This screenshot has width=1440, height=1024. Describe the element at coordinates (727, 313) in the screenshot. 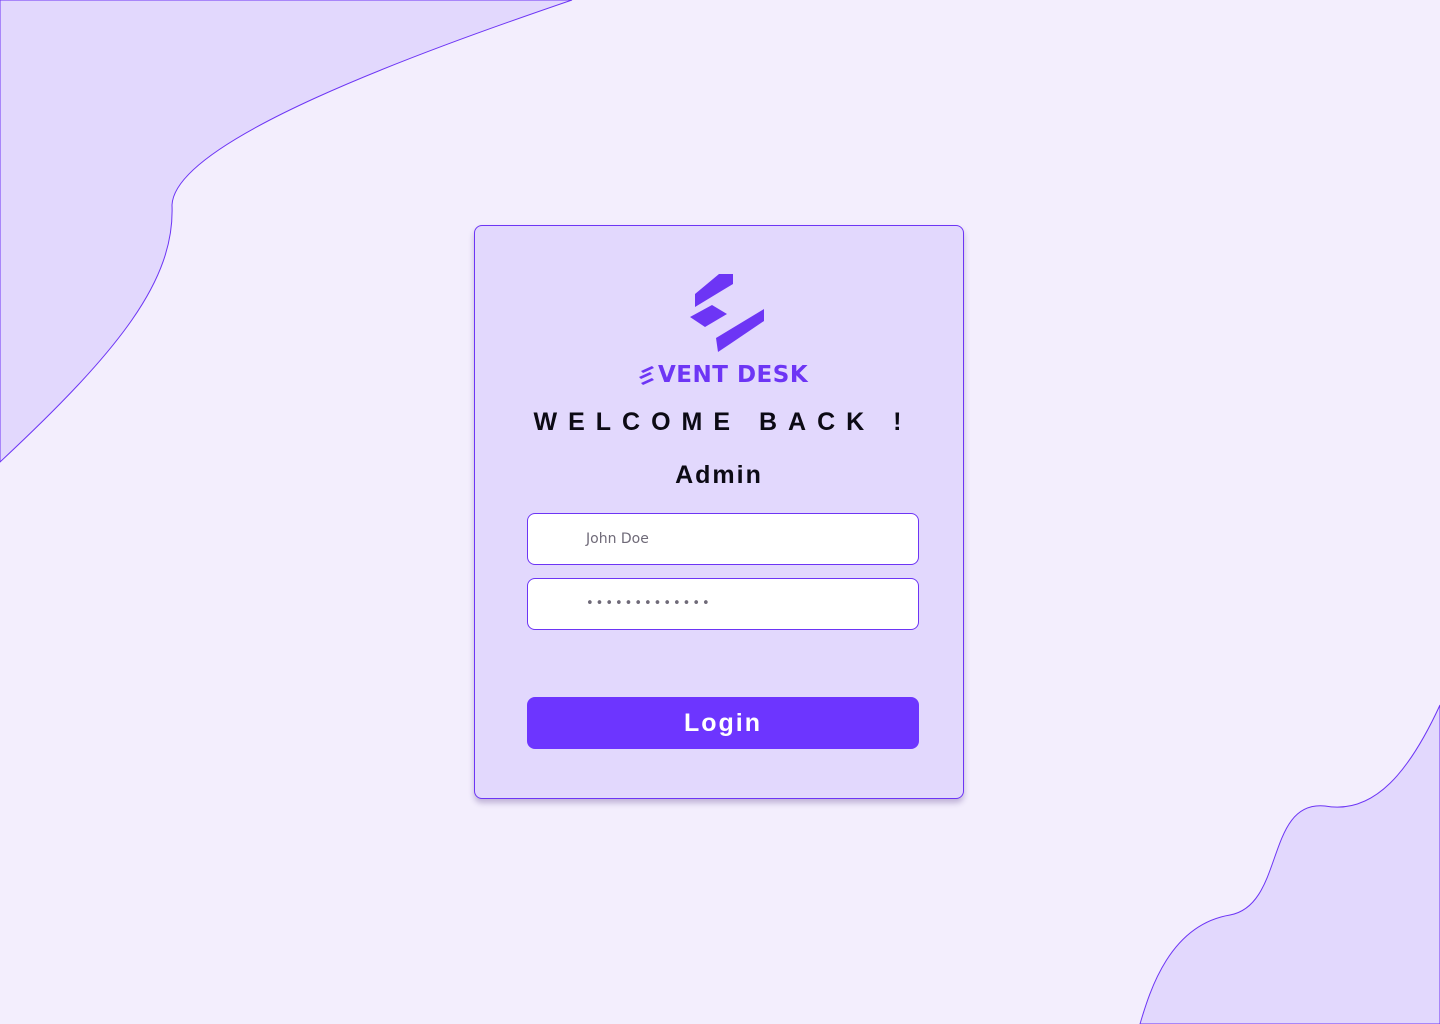

I see `event-desk-logo-icon` at that location.